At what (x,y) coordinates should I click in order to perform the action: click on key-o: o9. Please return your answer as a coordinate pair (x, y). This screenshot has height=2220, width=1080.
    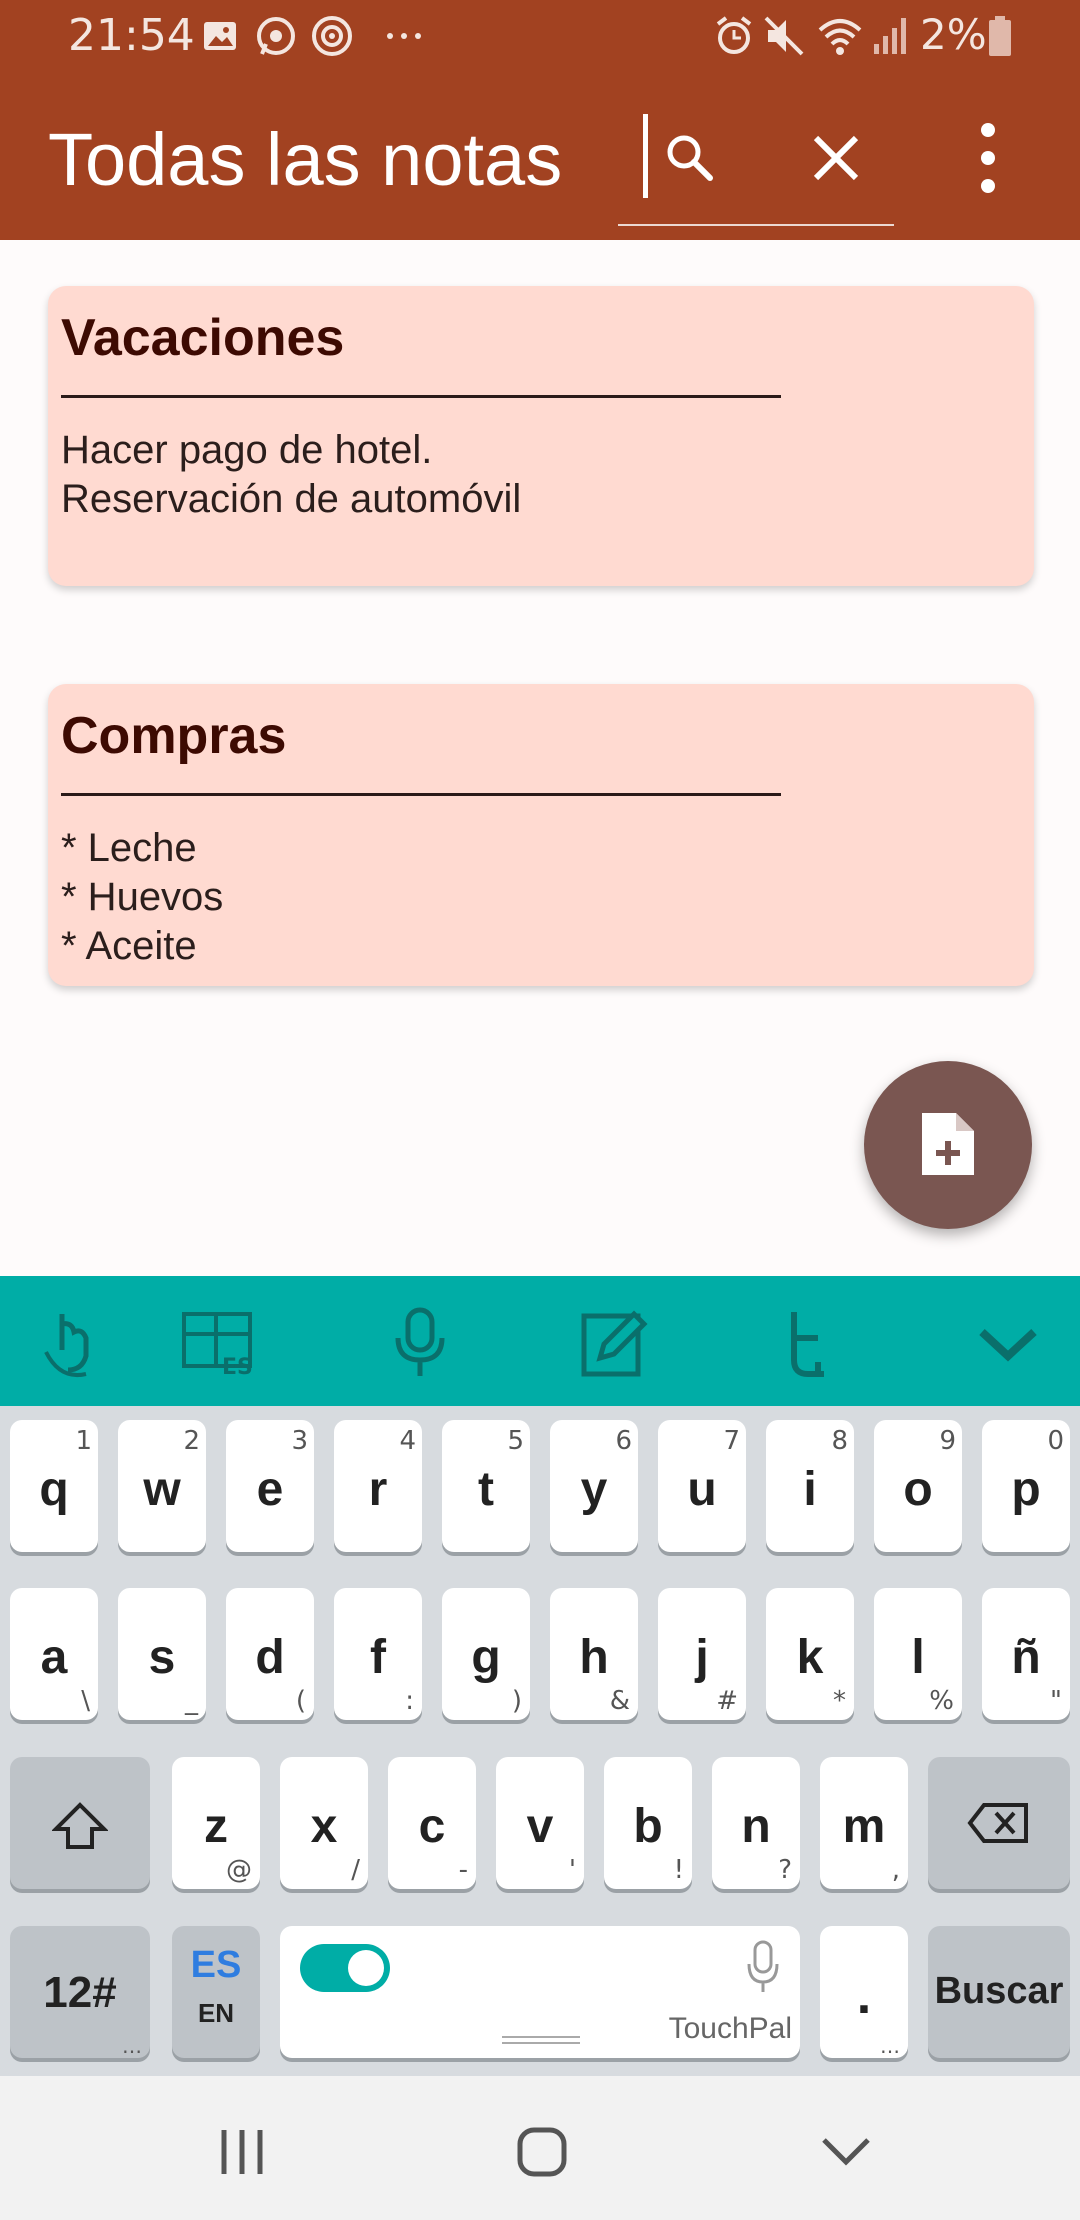
    Looking at the image, I should click on (918, 1486).